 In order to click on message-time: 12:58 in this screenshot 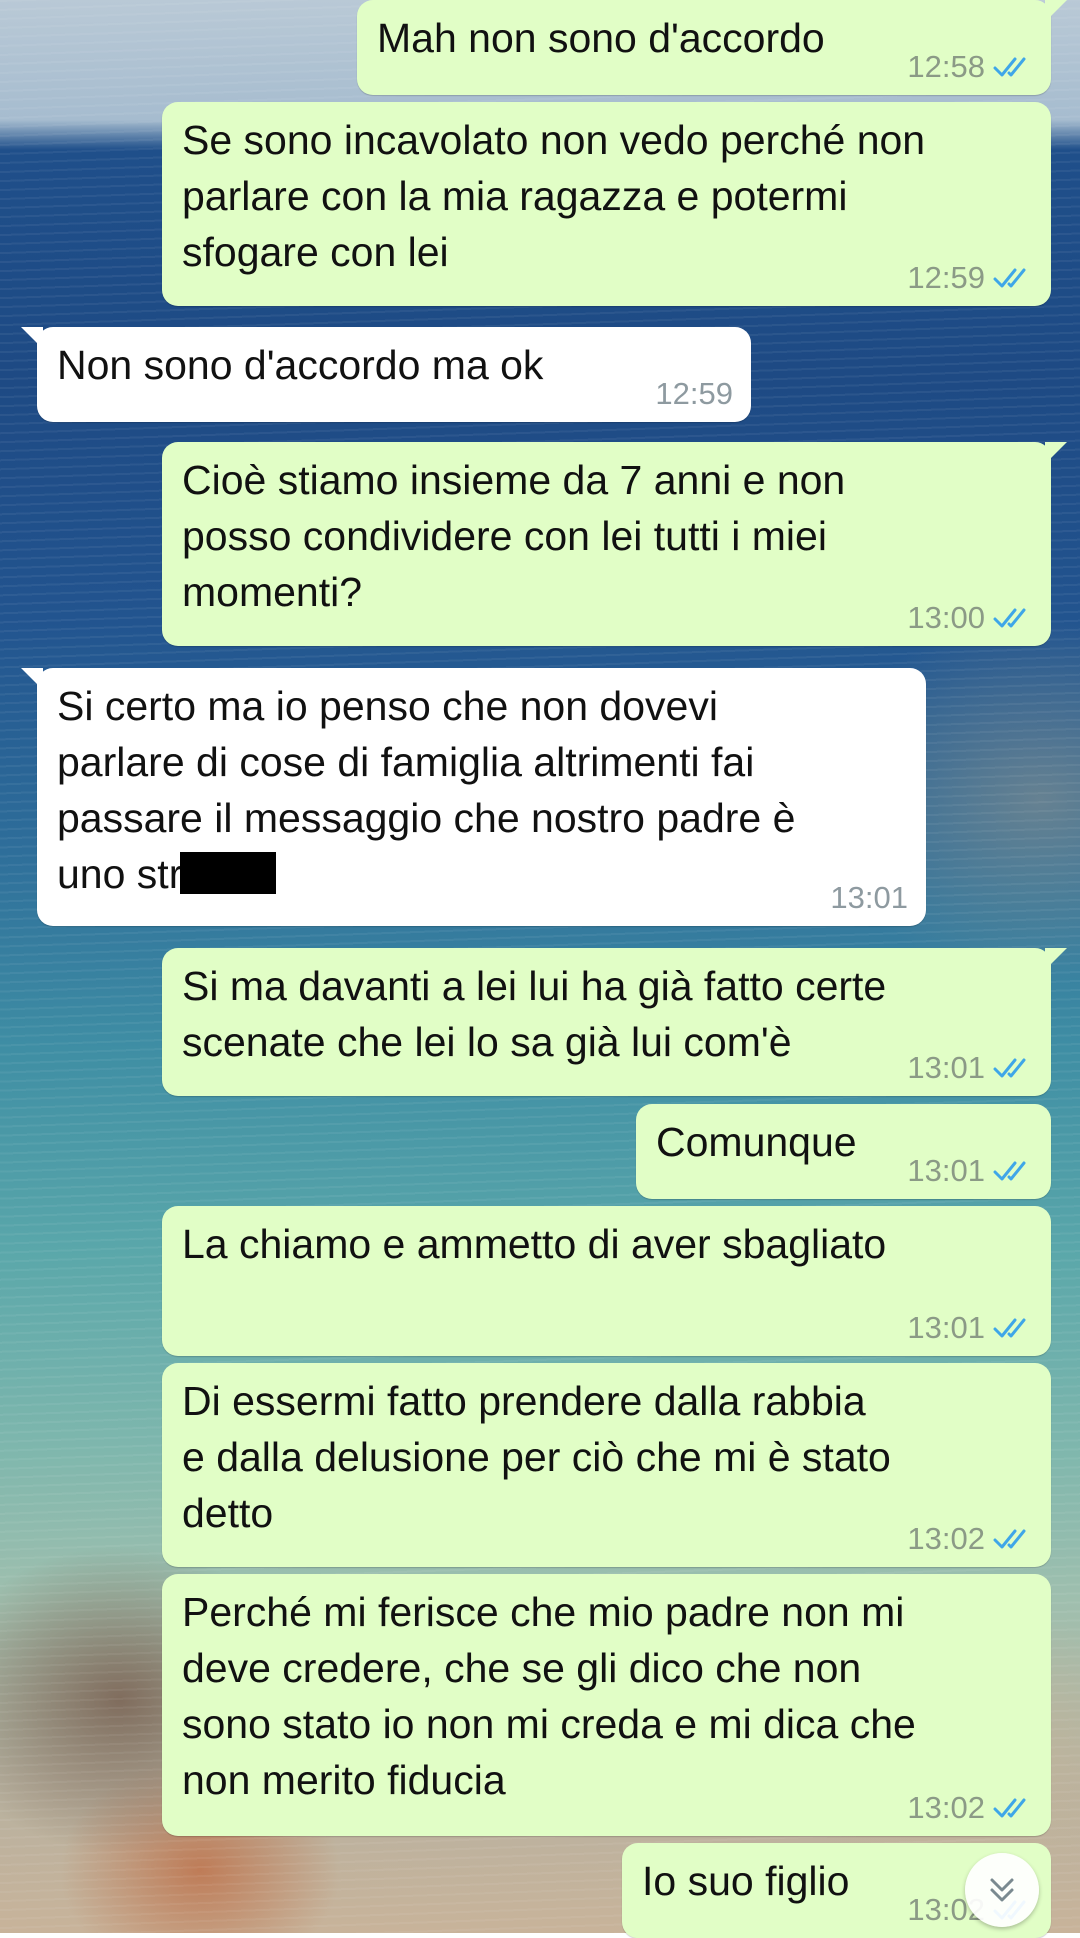, I will do `click(946, 66)`.